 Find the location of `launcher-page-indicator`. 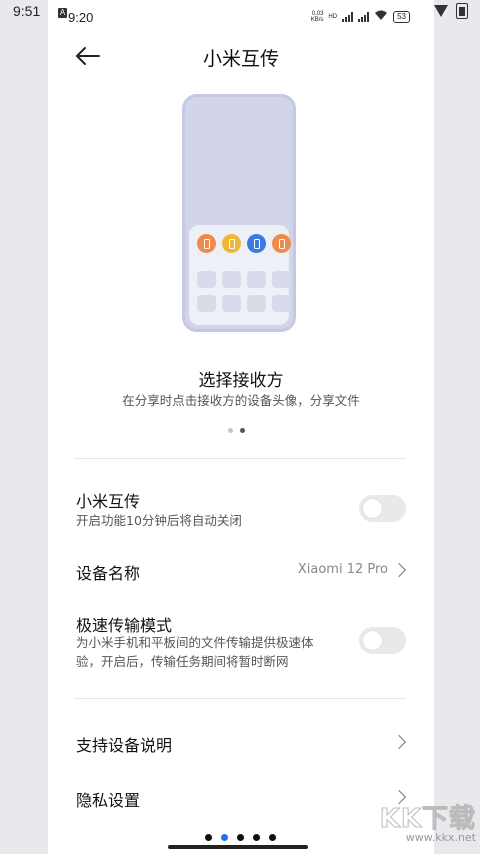

launcher-page-indicator is located at coordinates (240, 837).